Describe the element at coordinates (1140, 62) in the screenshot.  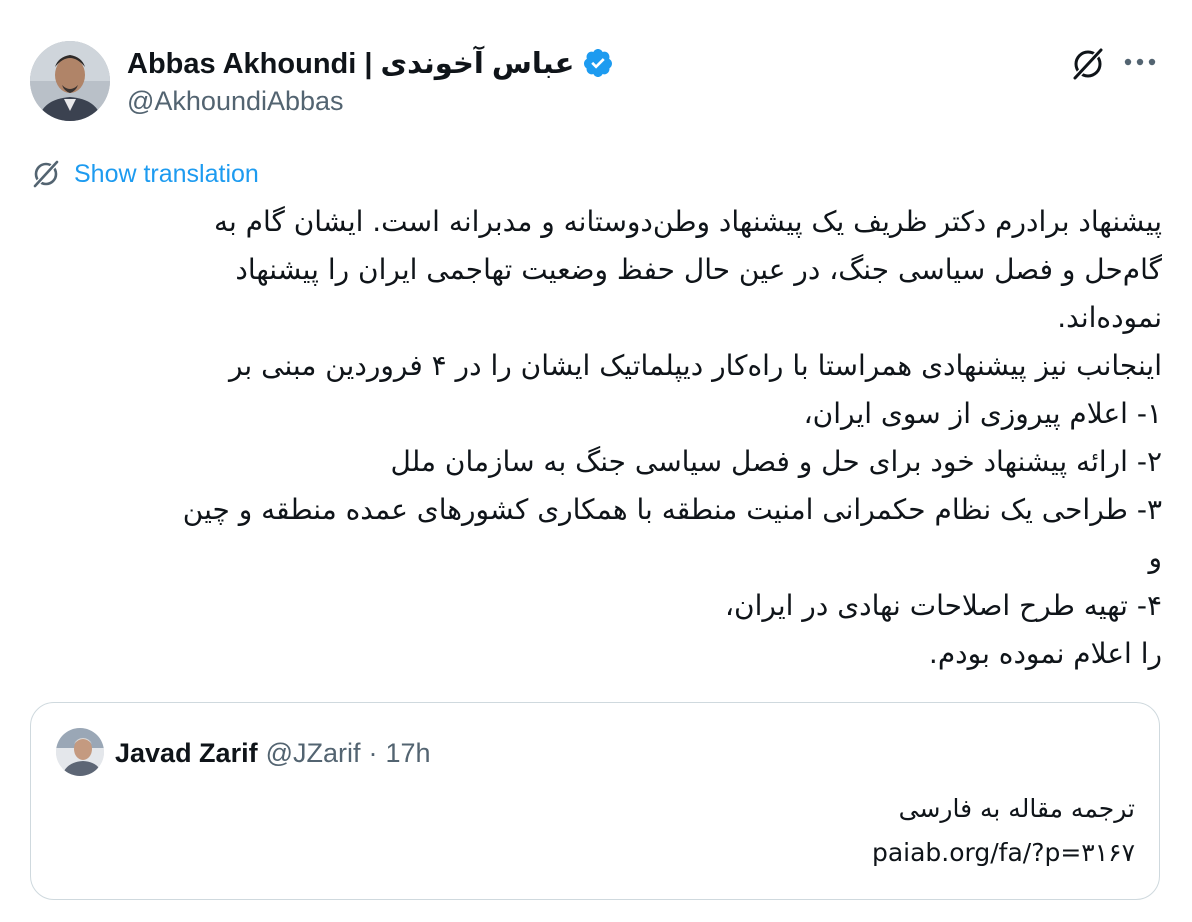
I see `more-options-icon` at that location.